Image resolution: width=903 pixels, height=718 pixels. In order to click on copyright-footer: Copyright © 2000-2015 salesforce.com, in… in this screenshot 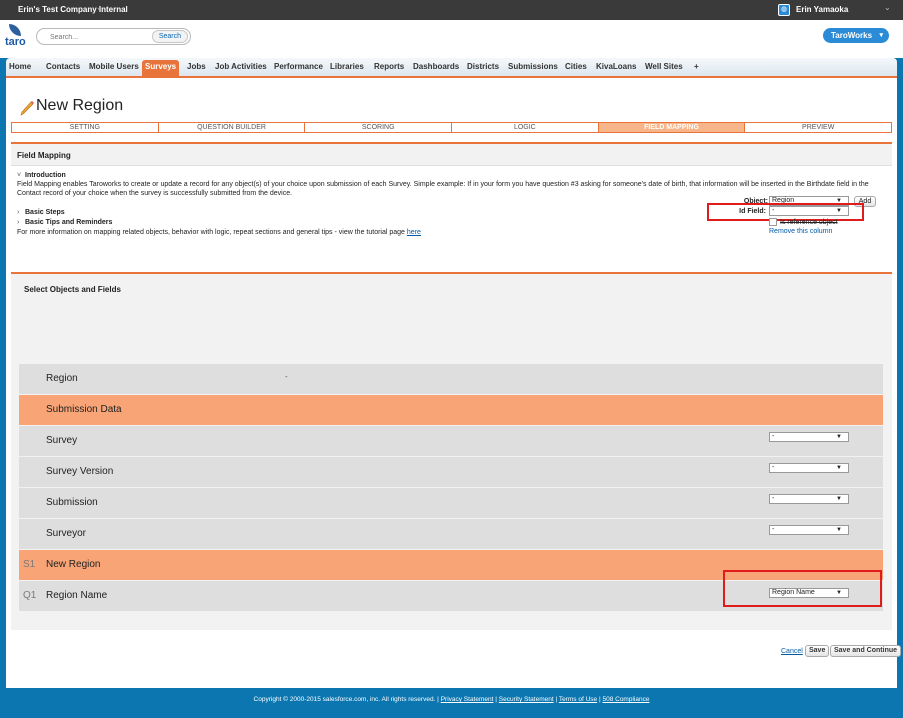, I will do `click(451, 699)`.